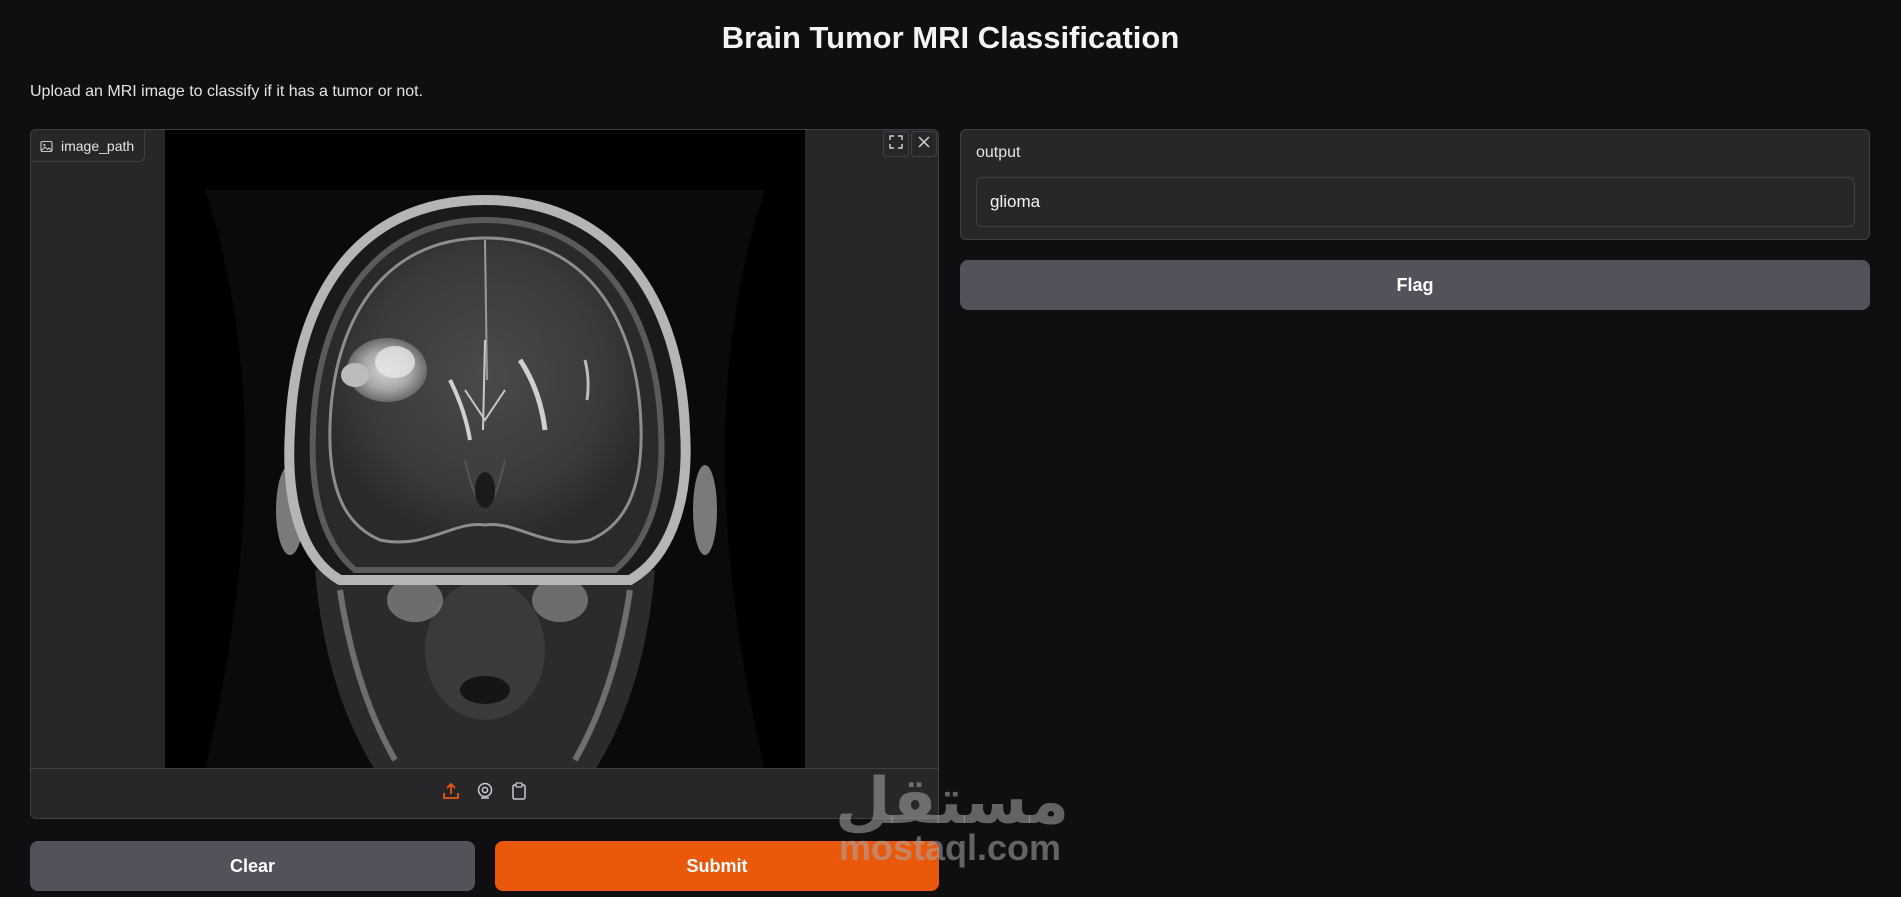 This screenshot has height=897, width=1901. I want to click on submit-button: Submit, so click(717, 866).